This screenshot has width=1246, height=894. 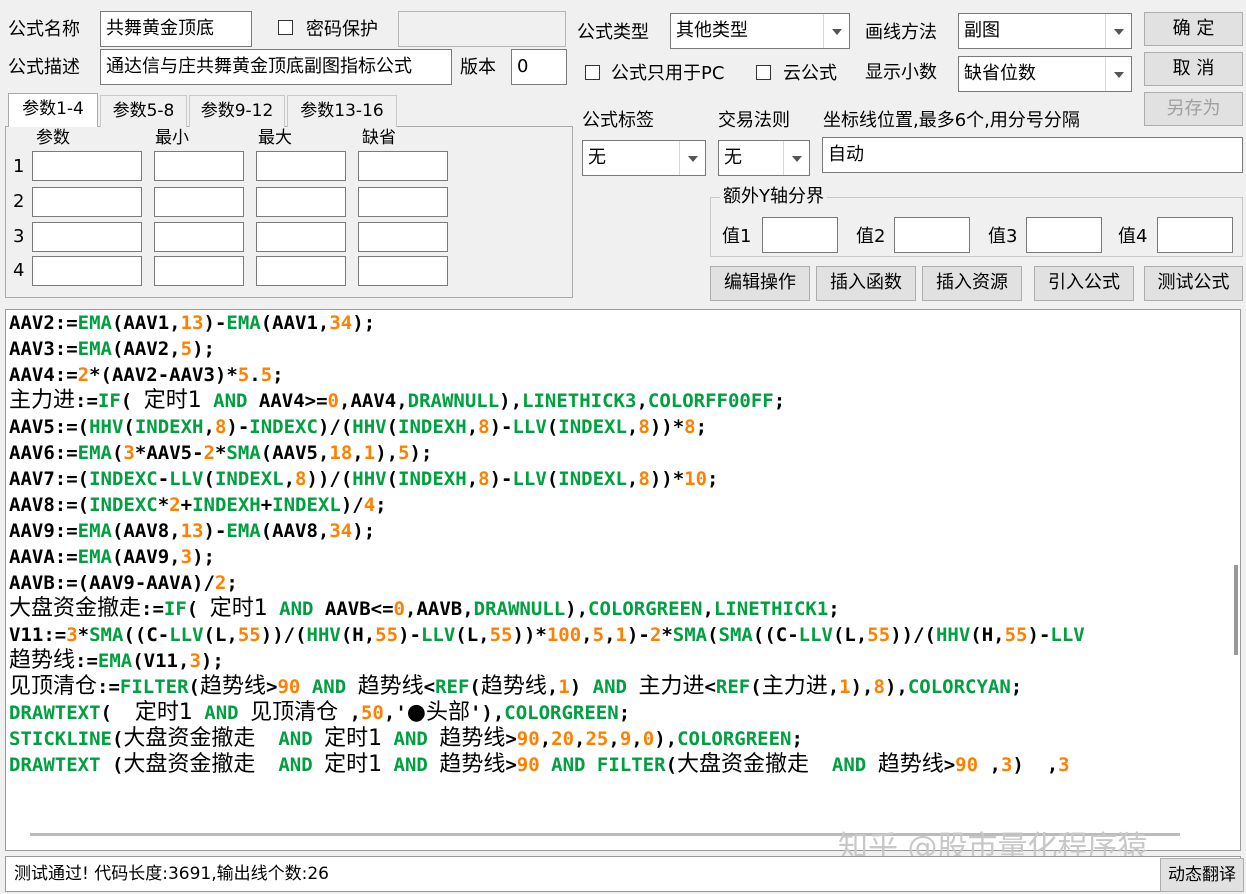 What do you see at coordinates (754, 120) in the screenshot?
I see `trade-rule-label: 交易法则` at bounding box center [754, 120].